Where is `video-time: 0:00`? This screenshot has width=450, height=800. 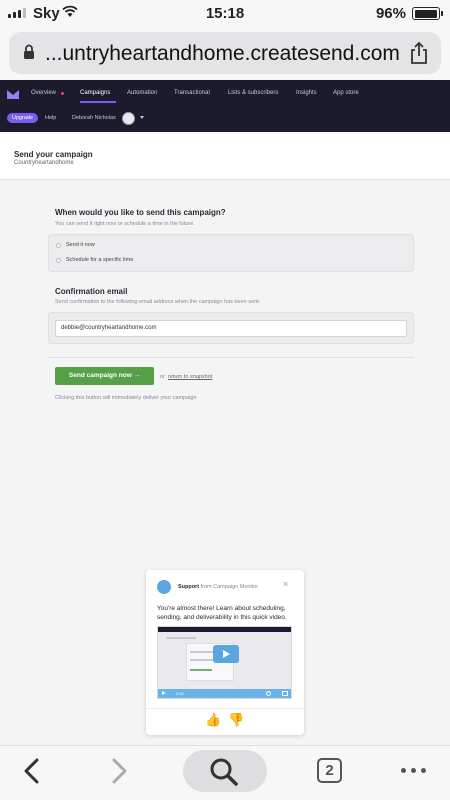 video-time: 0:00 is located at coordinates (180, 693).